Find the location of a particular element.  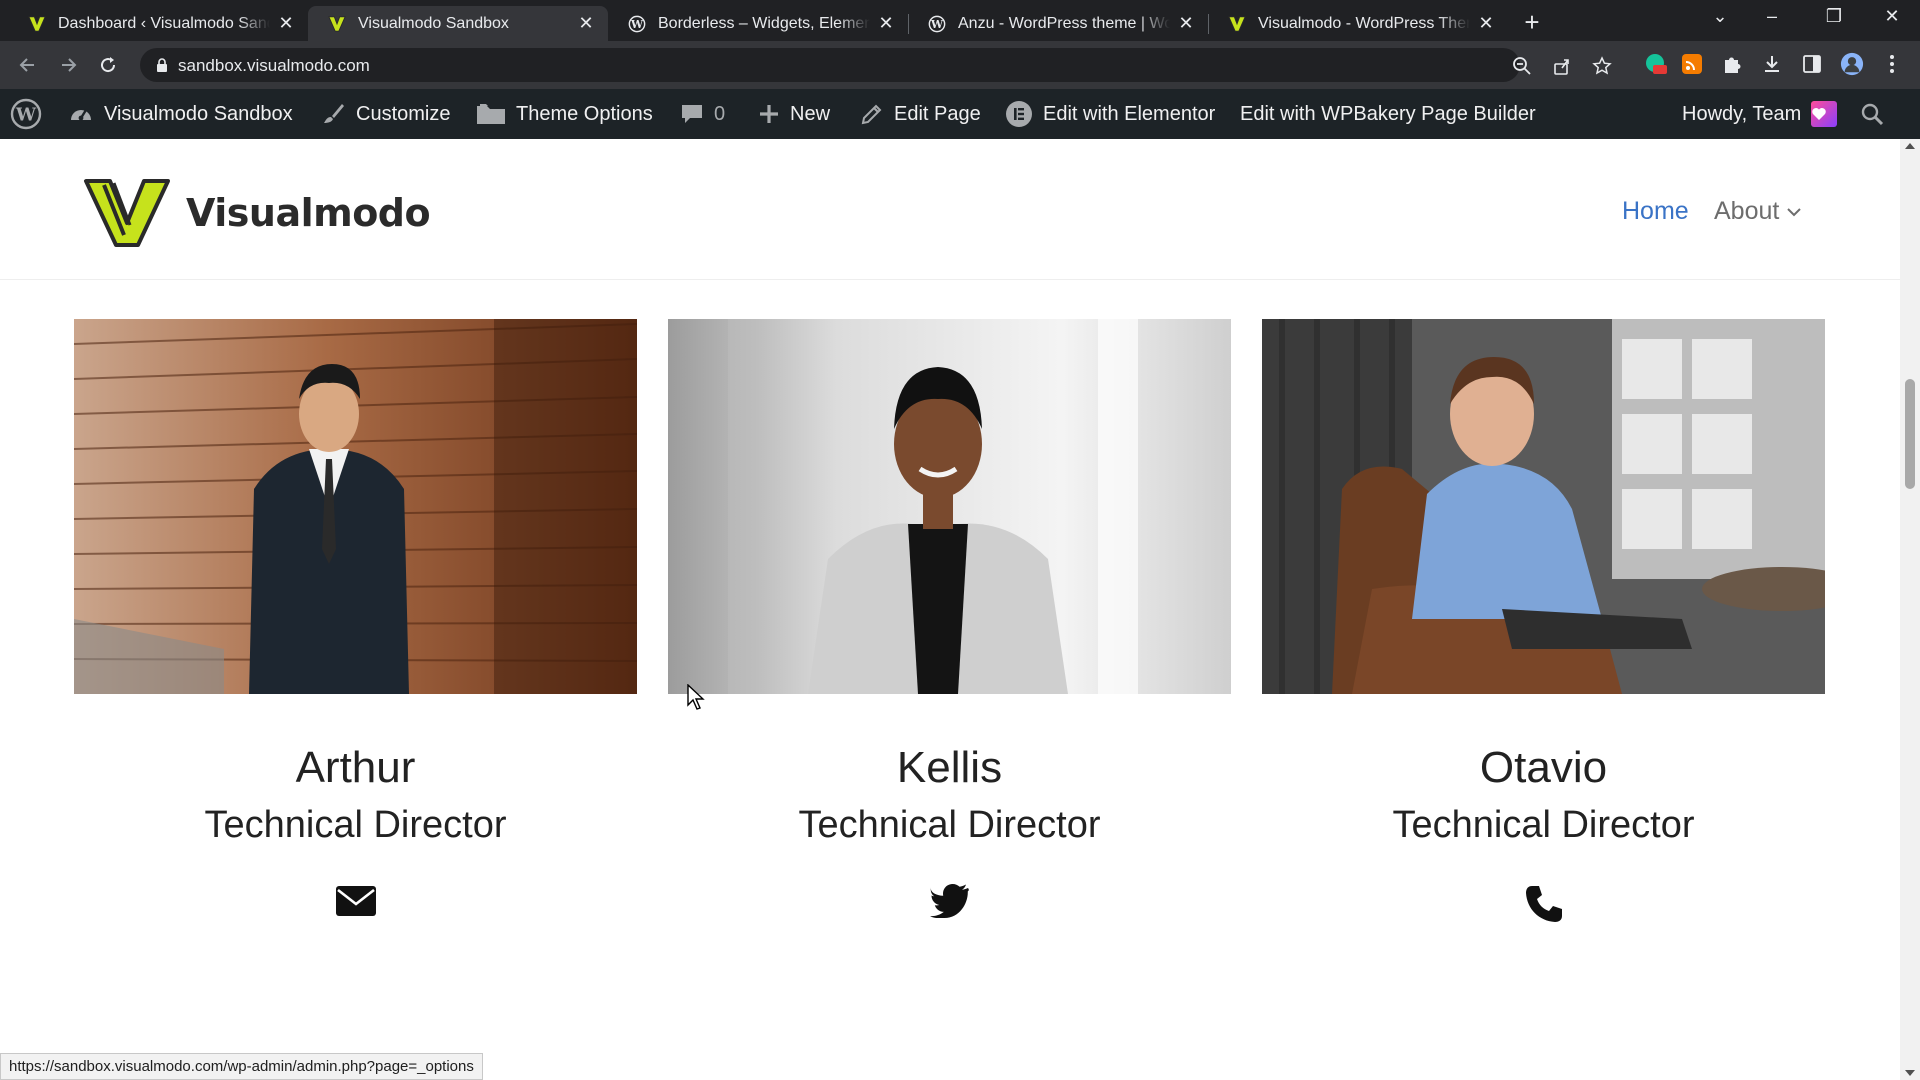

site-header: Visualmodo Home About is located at coordinates (950, 209).